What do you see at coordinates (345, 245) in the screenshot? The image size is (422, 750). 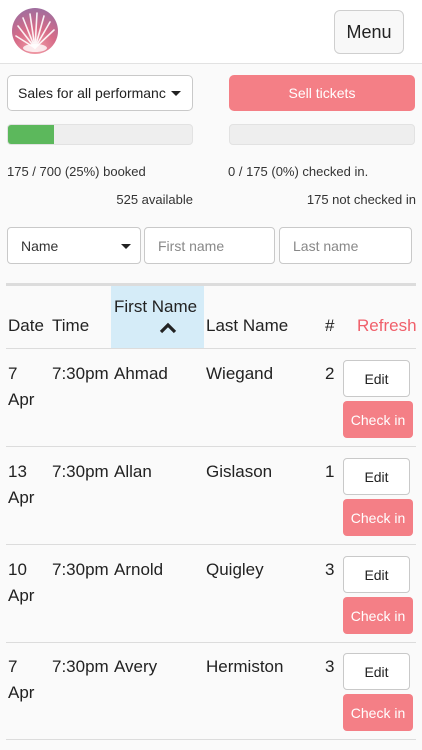 I see `last-name-input: Last name` at bounding box center [345, 245].